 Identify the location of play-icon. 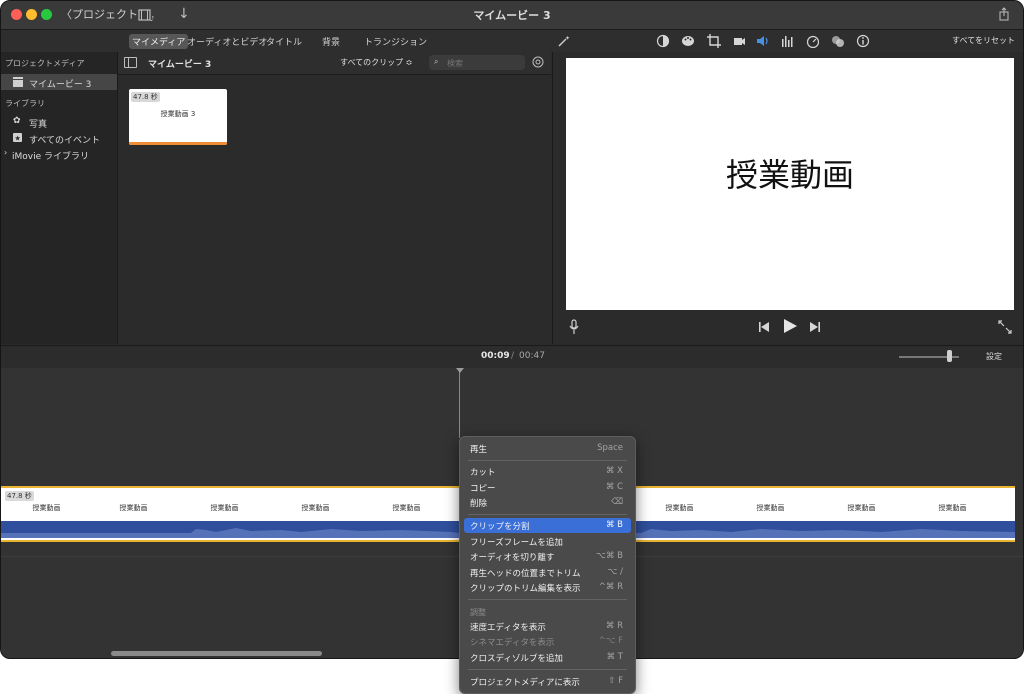
(790, 326).